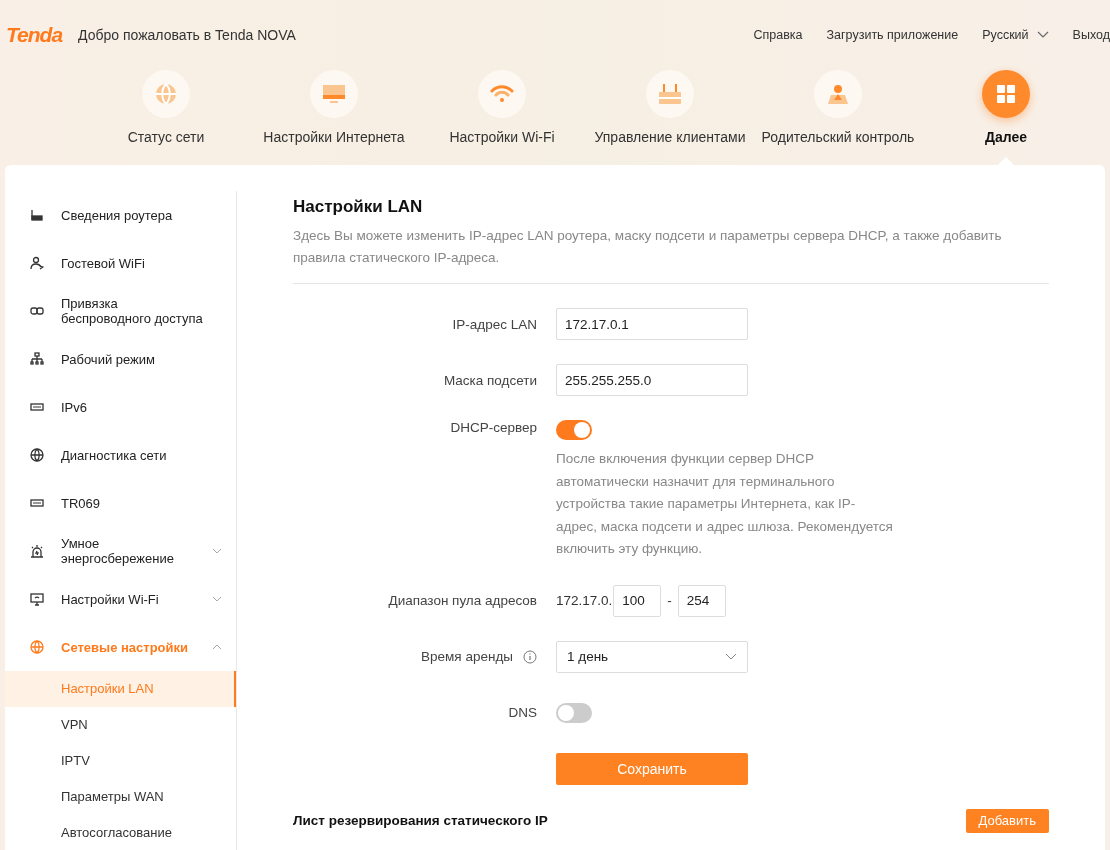 The image size is (1110, 850). What do you see at coordinates (120, 407) in the screenshot?
I see `sidebar-item: IPv6` at bounding box center [120, 407].